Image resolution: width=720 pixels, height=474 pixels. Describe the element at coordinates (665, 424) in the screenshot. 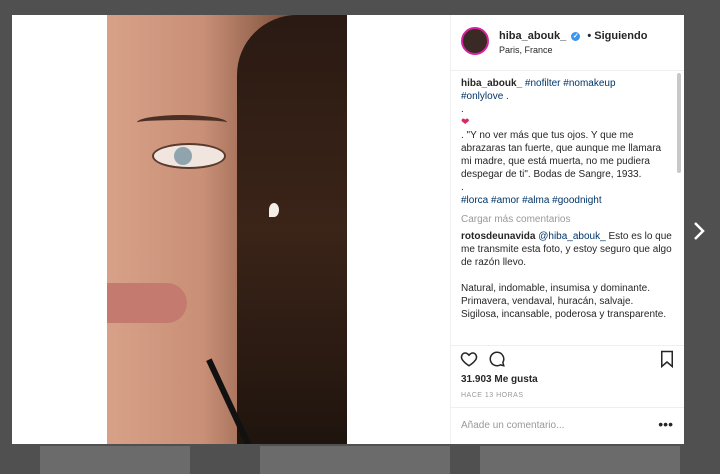

I see `more-options-icon: •••` at that location.